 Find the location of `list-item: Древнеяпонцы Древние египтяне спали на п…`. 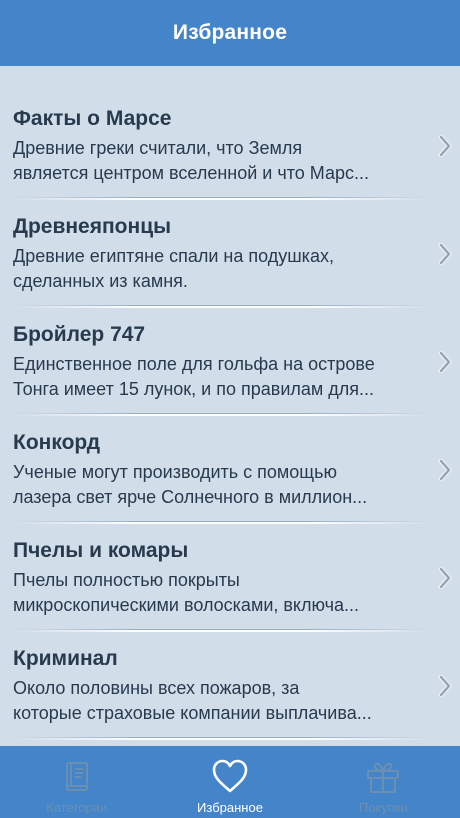

list-item: Древнеяпонцы Древние египтяне спали на п… is located at coordinates (230, 254).